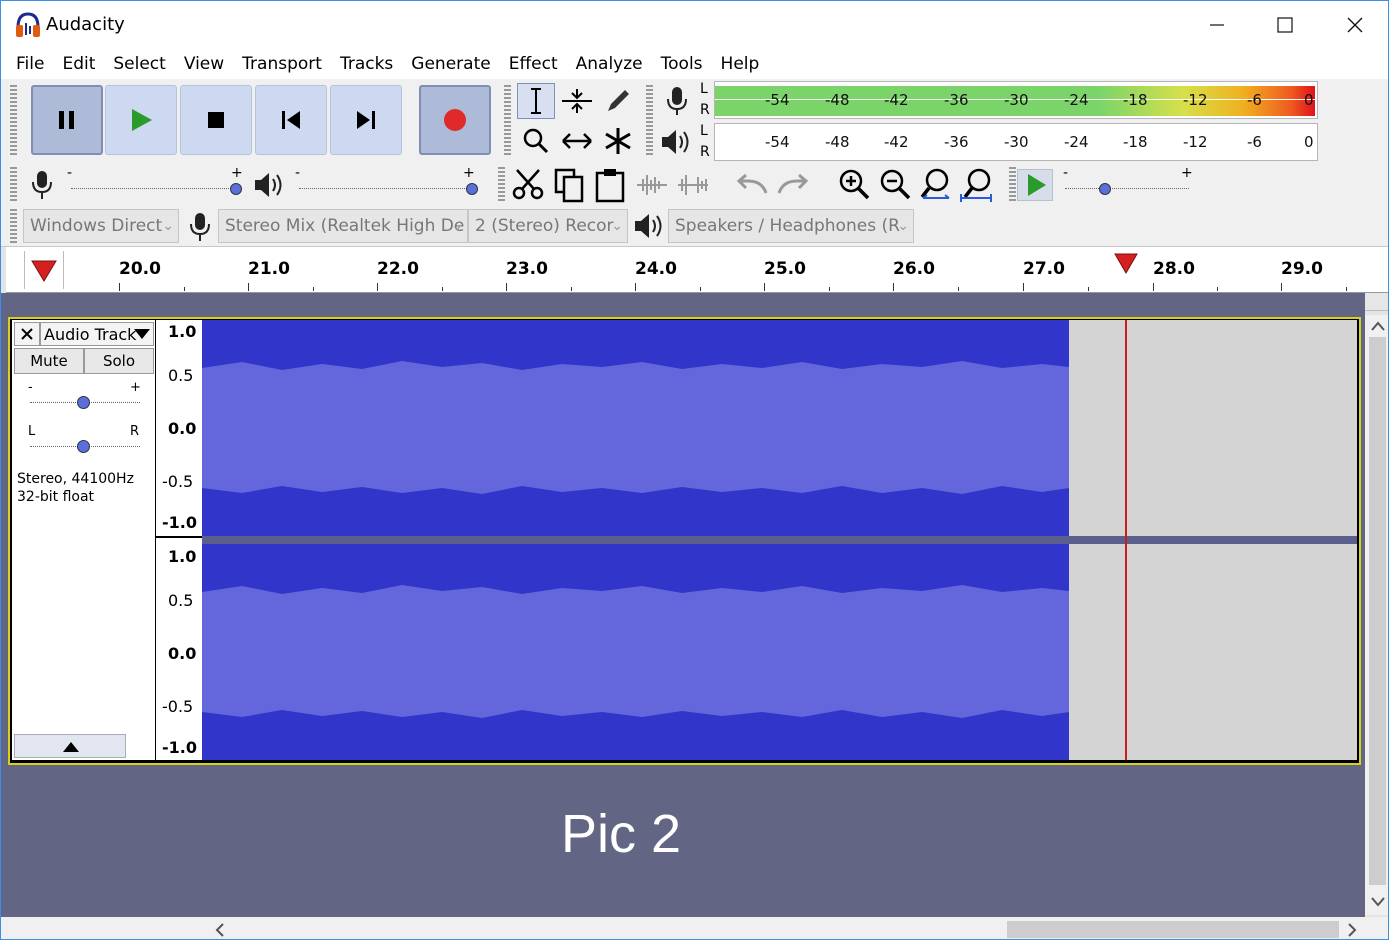  I want to click on draw-tool-button, so click(618, 101).